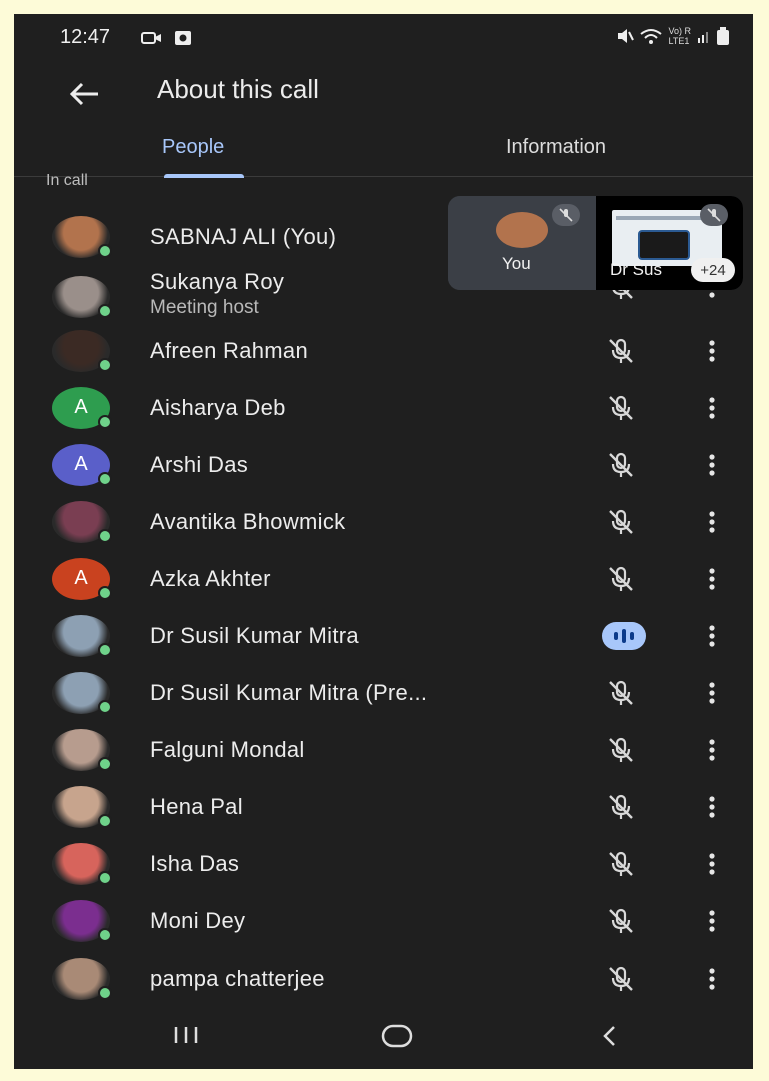 The width and height of the screenshot is (769, 1081). I want to click on participant-row: A Arshi Das, so click(383, 464).